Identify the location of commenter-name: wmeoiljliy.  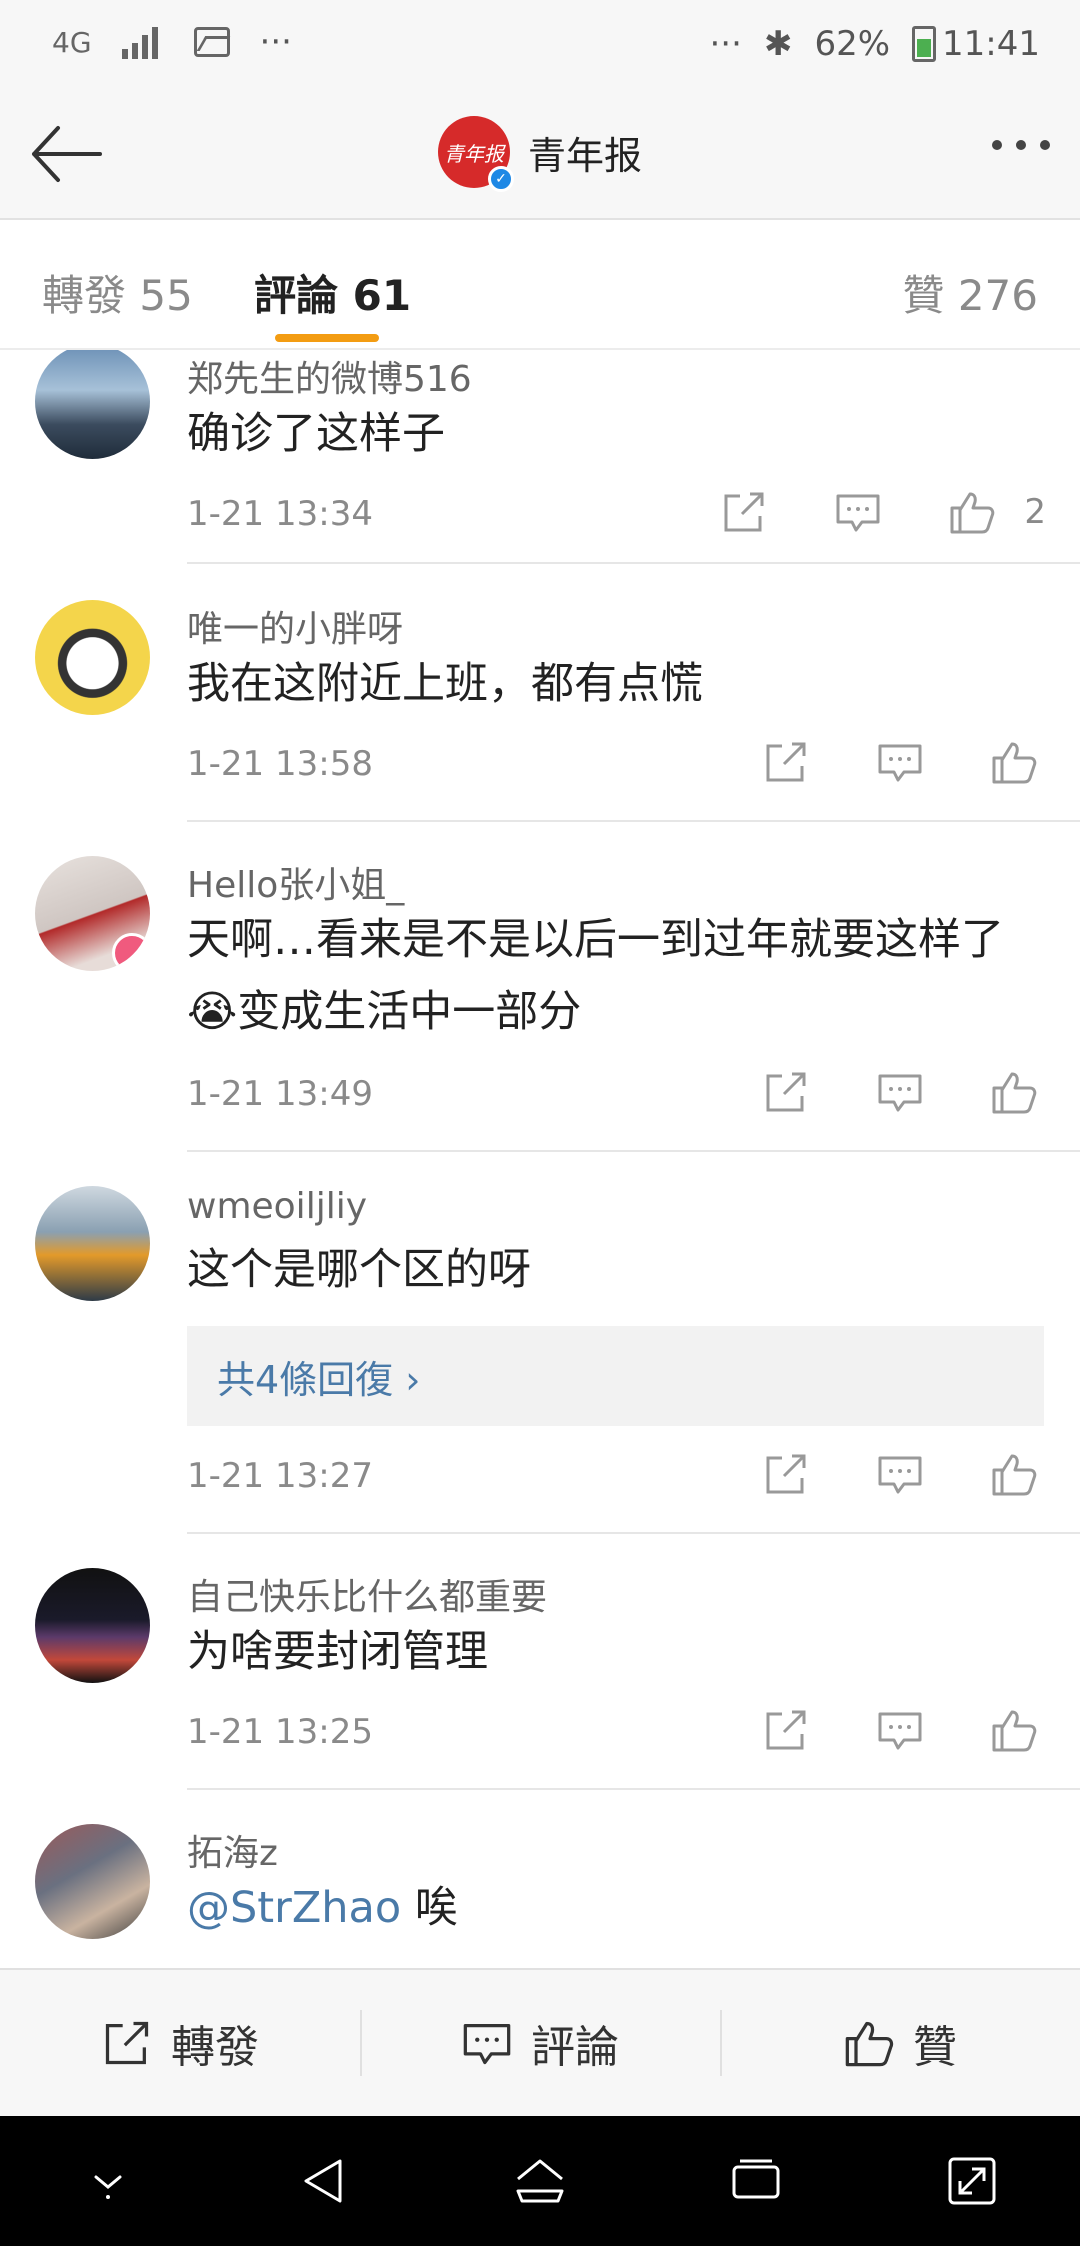
(277, 1206).